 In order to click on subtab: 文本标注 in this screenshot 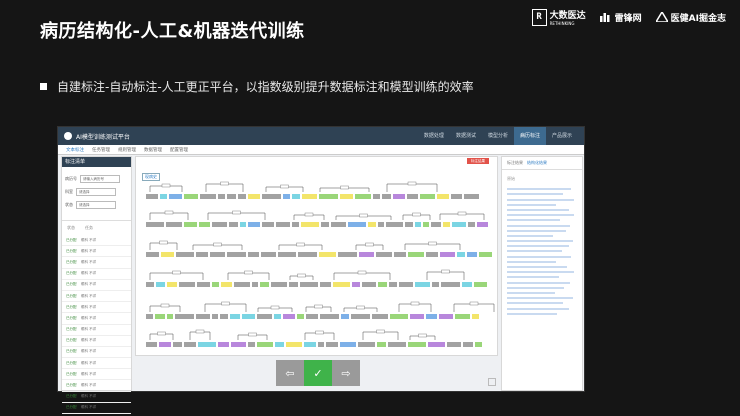, I will do `click(75, 150)`.